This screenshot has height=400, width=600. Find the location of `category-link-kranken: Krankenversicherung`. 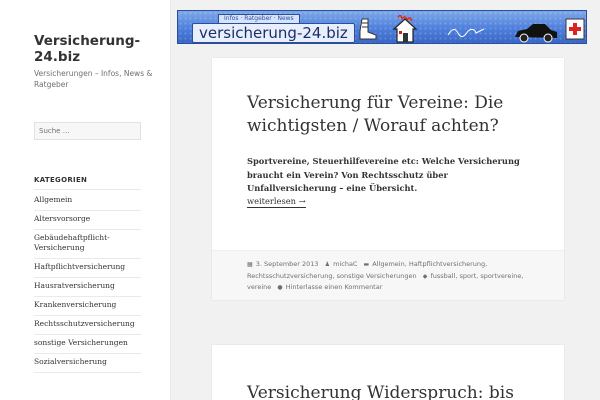

category-link-kranken: Krankenversicherung is located at coordinates (87, 306).